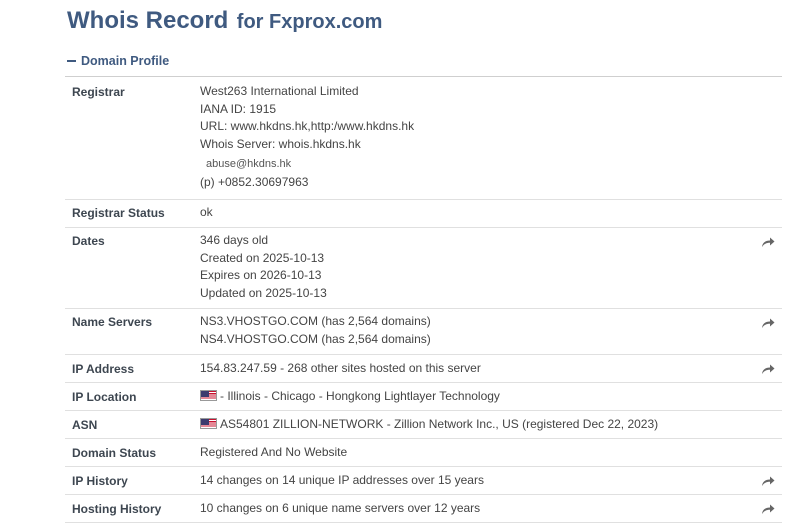  Describe the element at coordinates (148, 20) in the screenshot. I see `page-title-main: Whois Record` at that location.